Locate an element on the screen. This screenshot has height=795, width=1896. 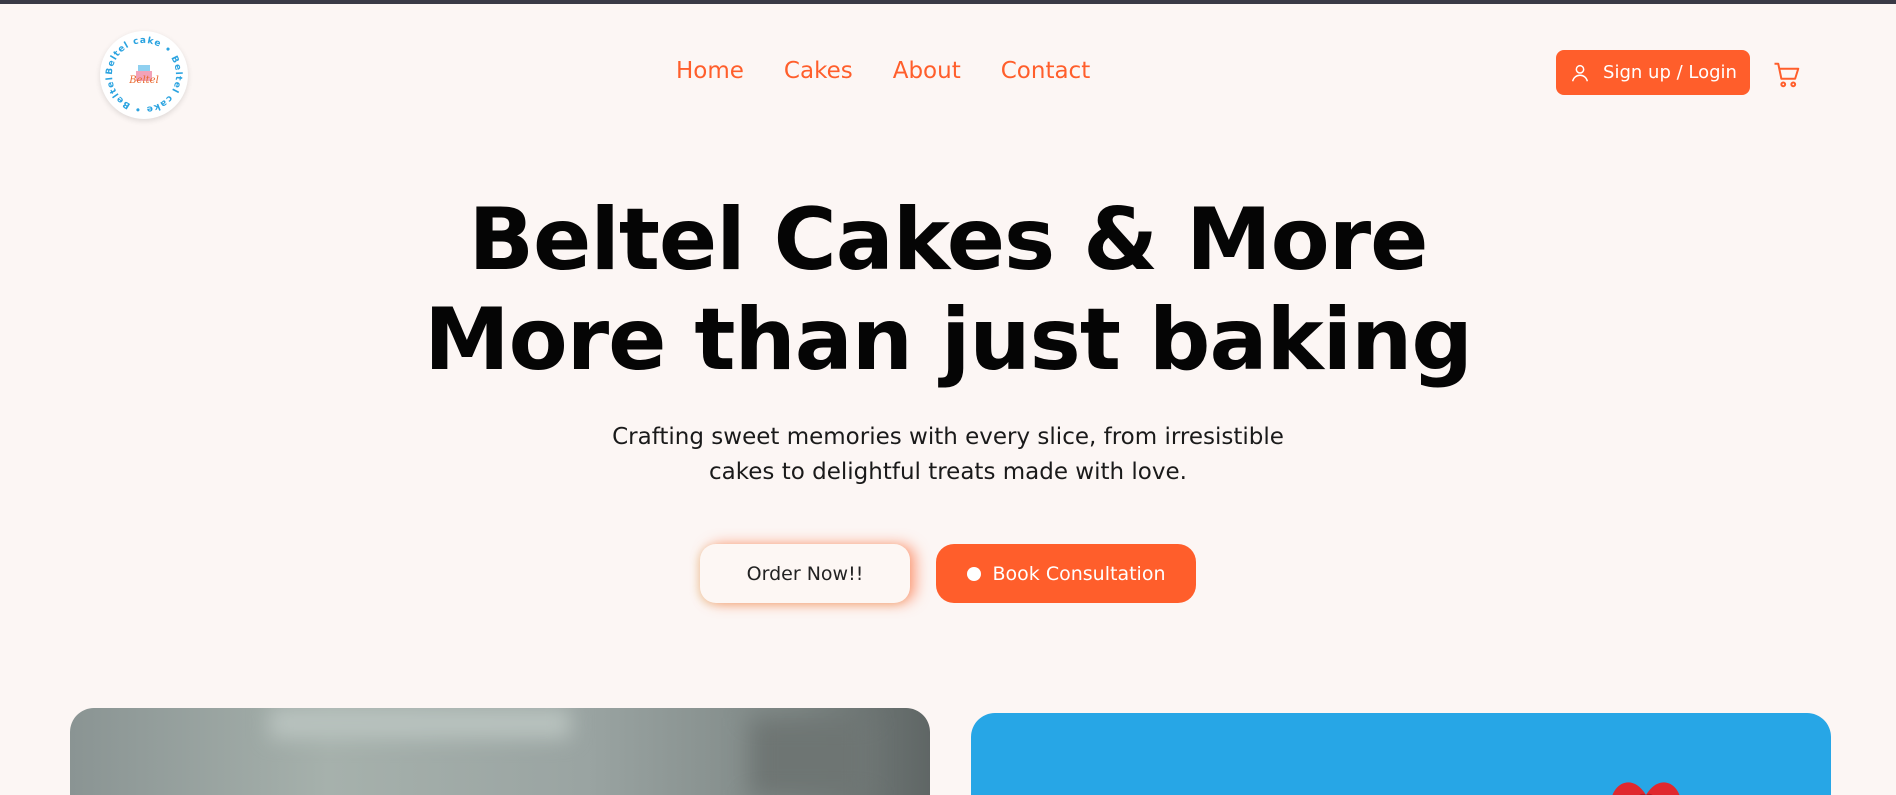
dot-icon is located at coordinates (973, 573).